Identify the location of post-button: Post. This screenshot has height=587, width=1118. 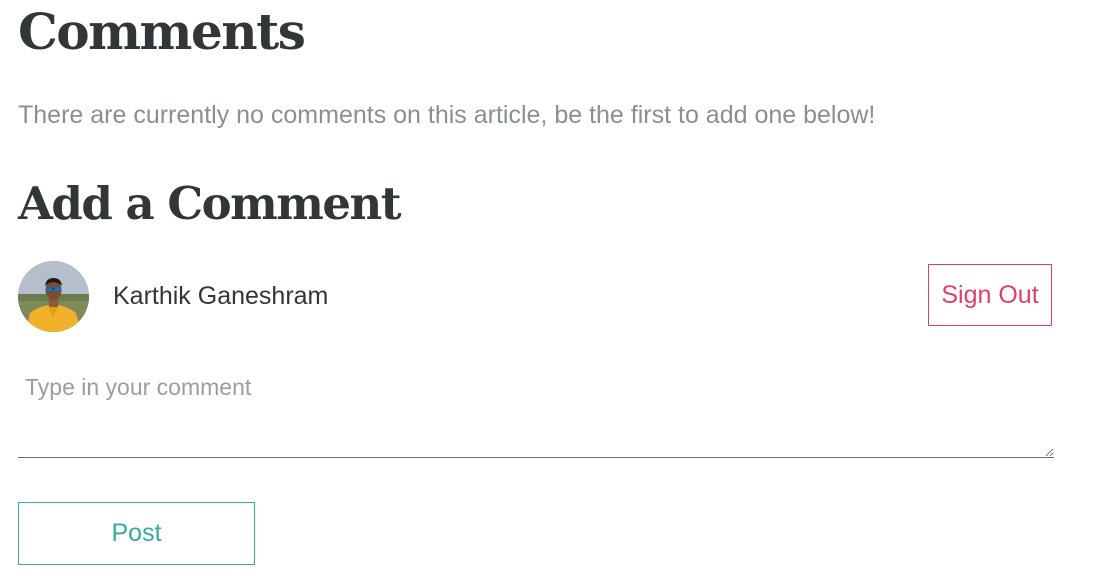
(136, 533).